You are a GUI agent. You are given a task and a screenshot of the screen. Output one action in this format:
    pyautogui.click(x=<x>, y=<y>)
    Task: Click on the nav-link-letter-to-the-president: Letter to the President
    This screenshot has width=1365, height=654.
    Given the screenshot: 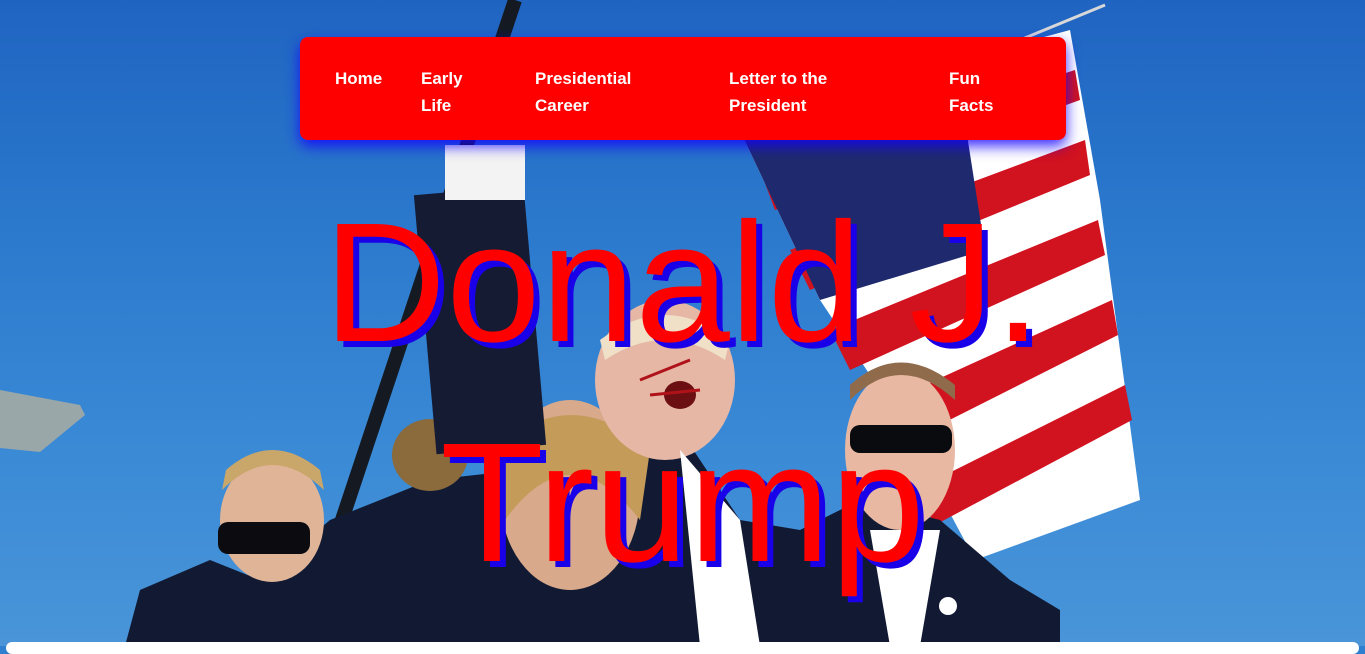 What is the action you would take?
    pyautogui.click(x=778, y=92)
    